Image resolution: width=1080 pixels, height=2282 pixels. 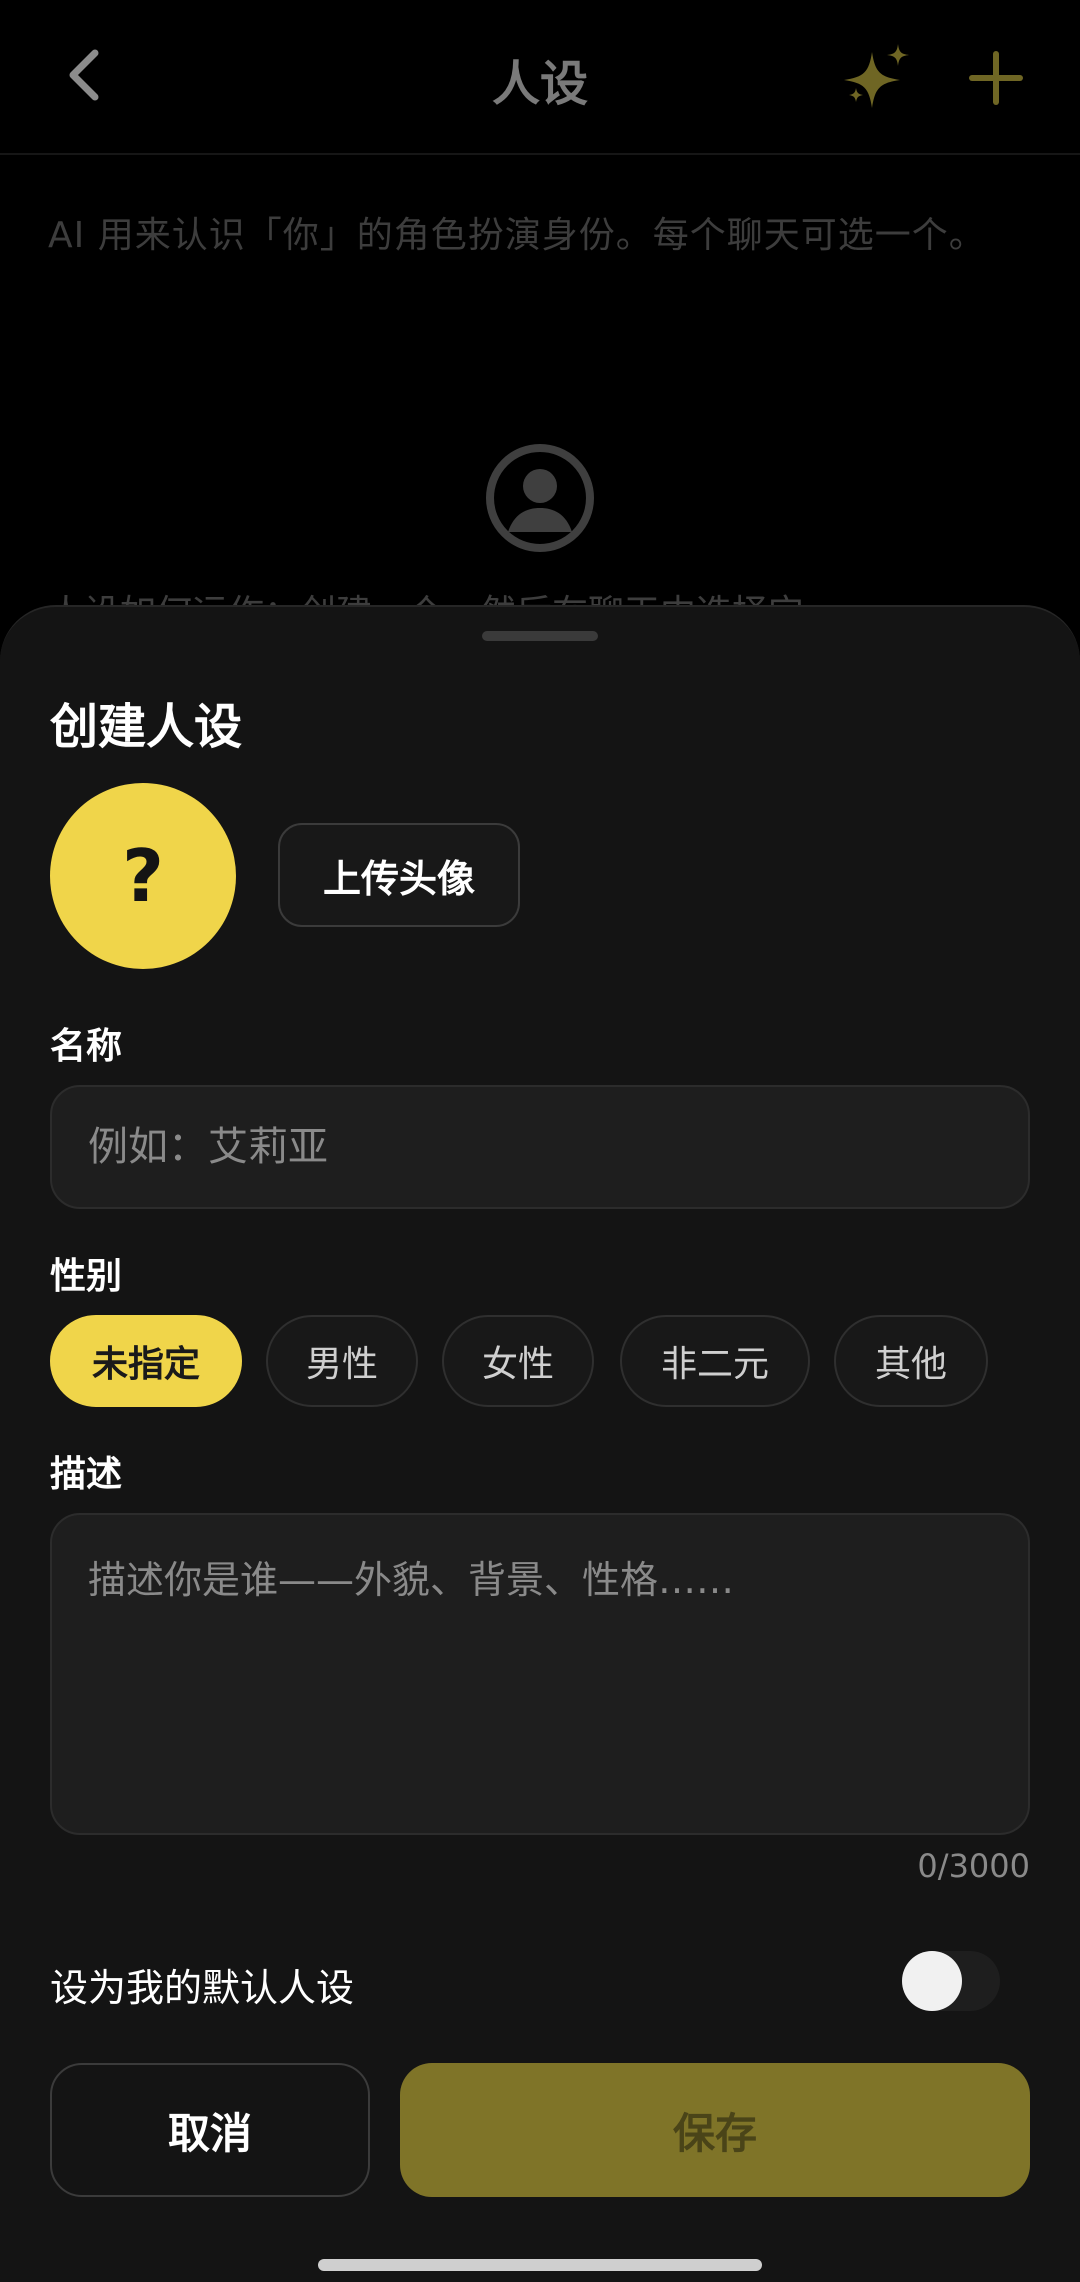 I want to click on default-persona-label: 设为我的默认人设, so click(x=202, y=1988).